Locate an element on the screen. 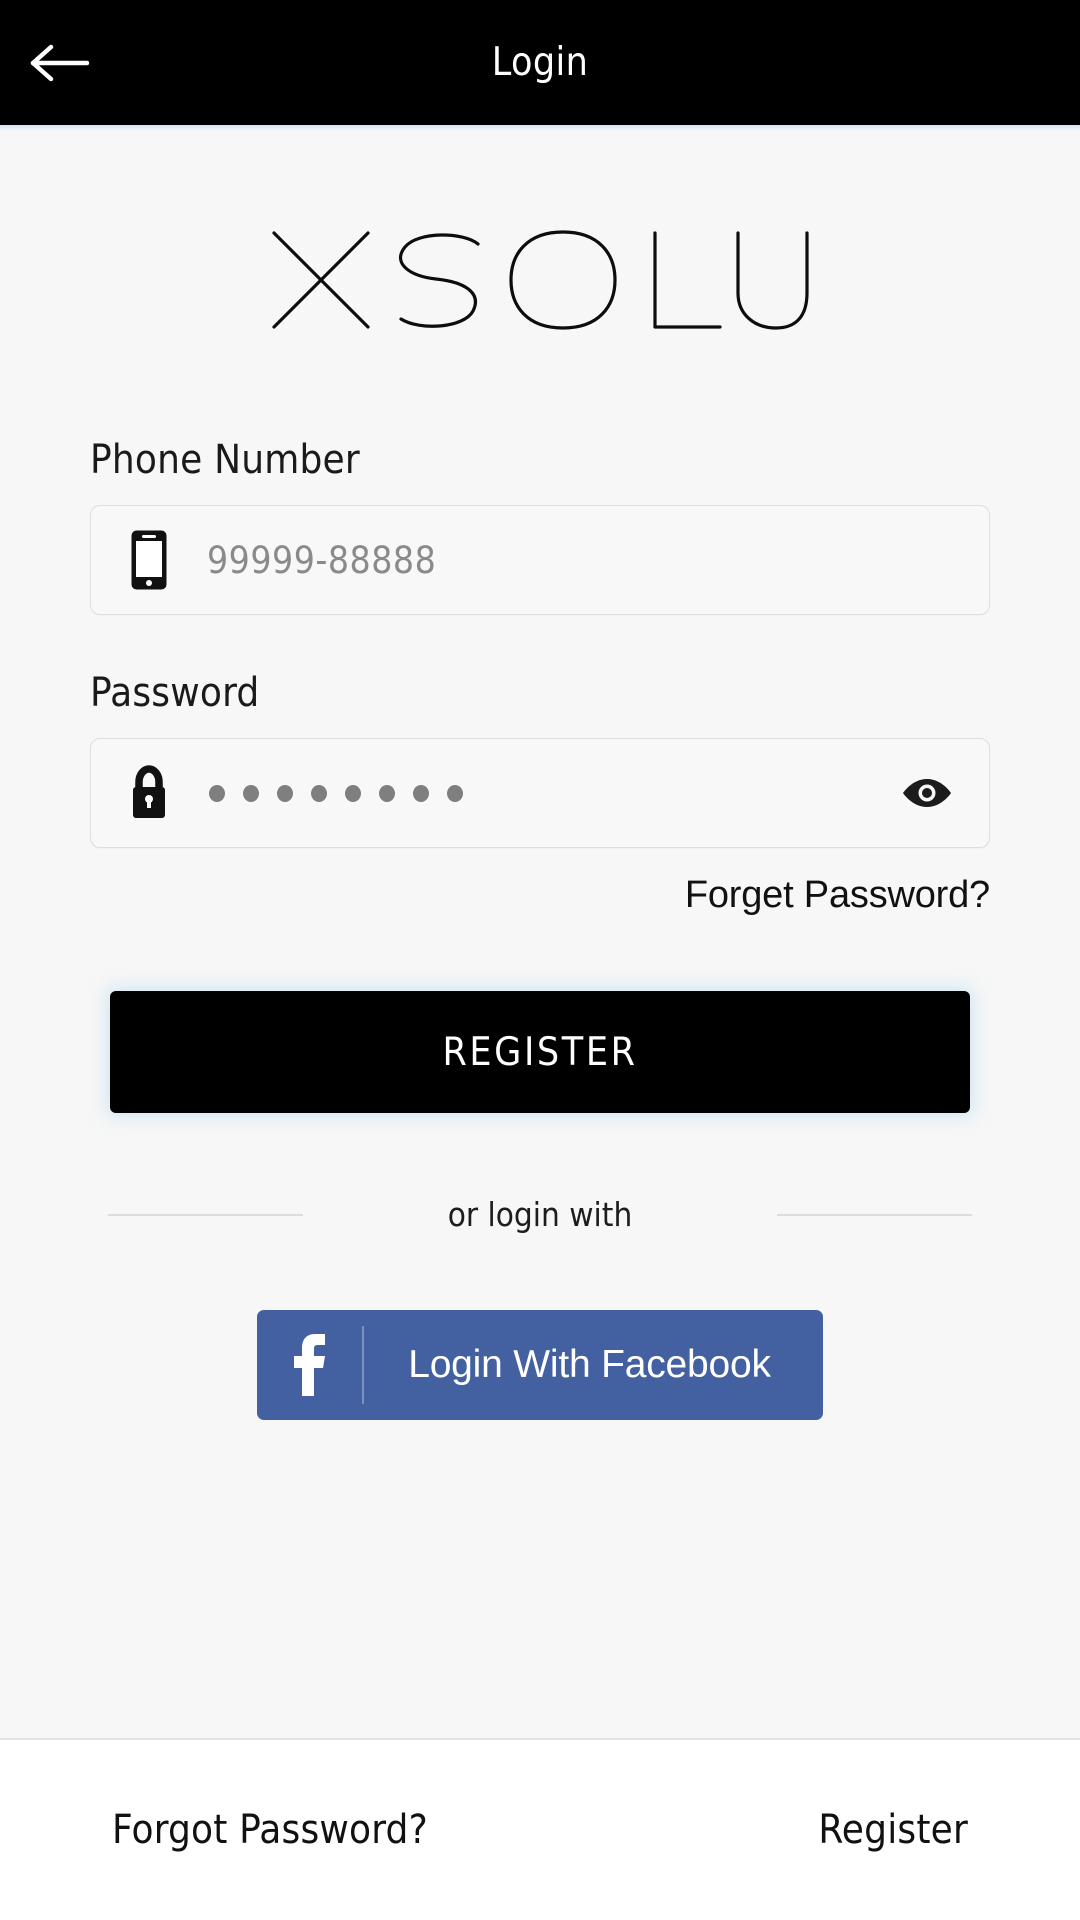 The height and width of the screenshot is (1920, 1080). mobile-phone-icon is located at coordinates (149, 560).